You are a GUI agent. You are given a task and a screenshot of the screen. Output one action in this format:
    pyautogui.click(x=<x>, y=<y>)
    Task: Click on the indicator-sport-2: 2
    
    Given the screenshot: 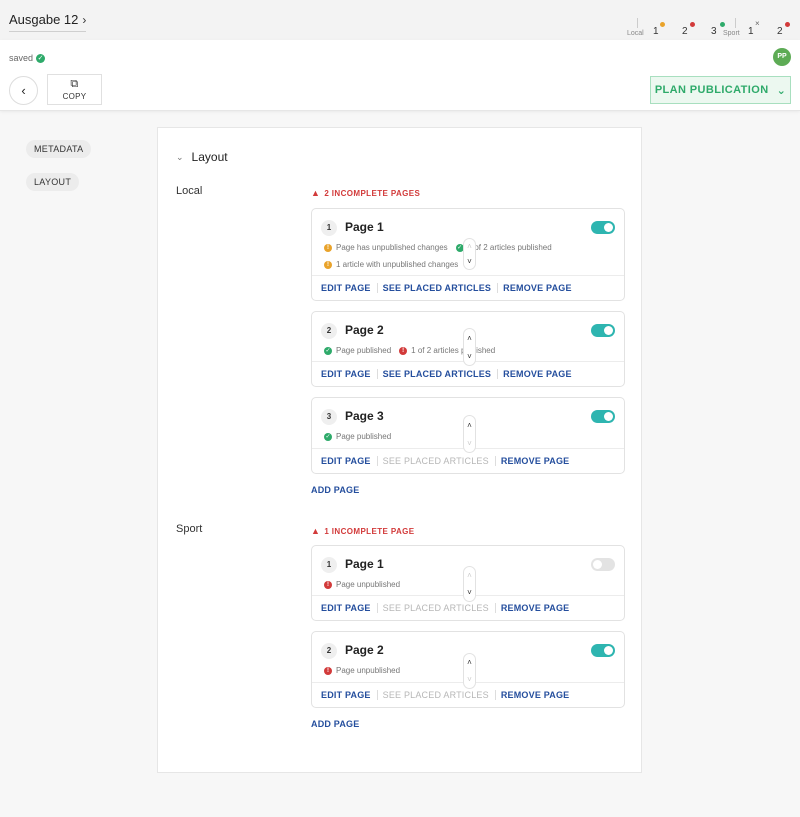 What is the action you would take?
    pyautogui.click(x=780, y=31)
    